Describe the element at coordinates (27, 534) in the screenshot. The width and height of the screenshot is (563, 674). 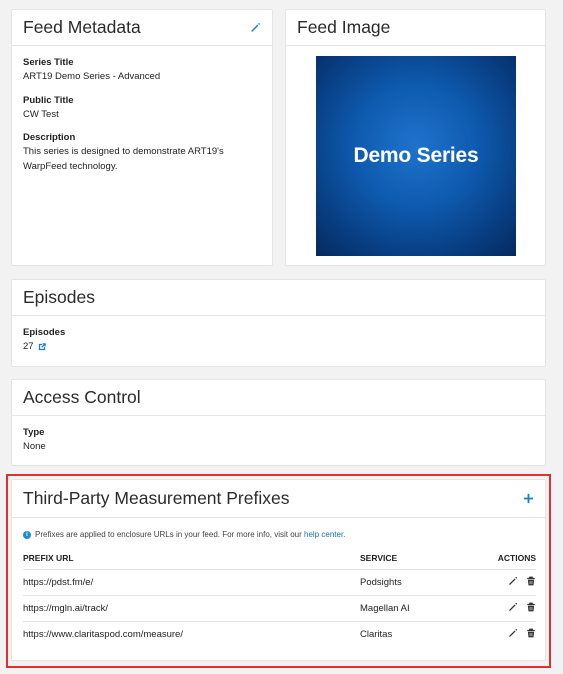
I see `info-icon: i` at that location.